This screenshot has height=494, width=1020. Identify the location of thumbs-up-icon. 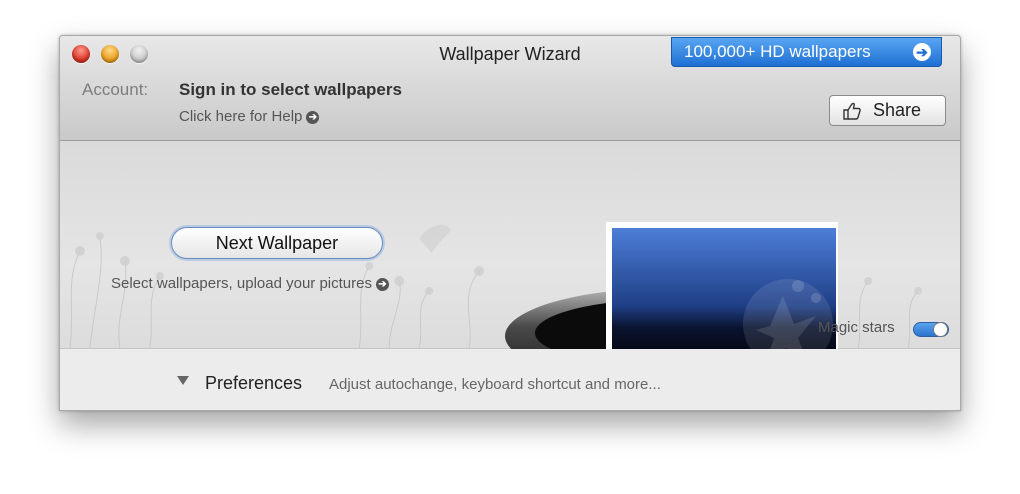
(852, 111).